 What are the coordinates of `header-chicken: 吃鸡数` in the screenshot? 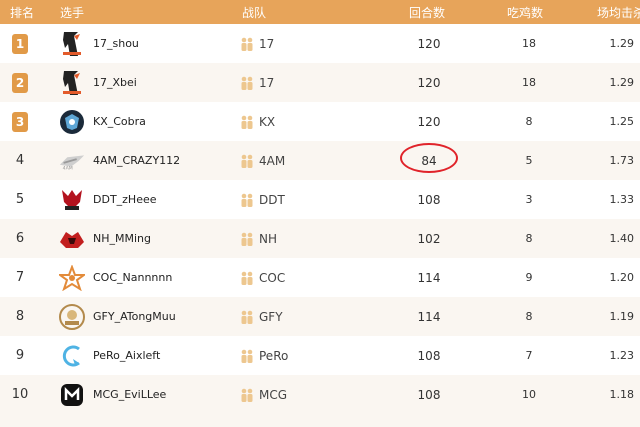 It's located at (525, 12).